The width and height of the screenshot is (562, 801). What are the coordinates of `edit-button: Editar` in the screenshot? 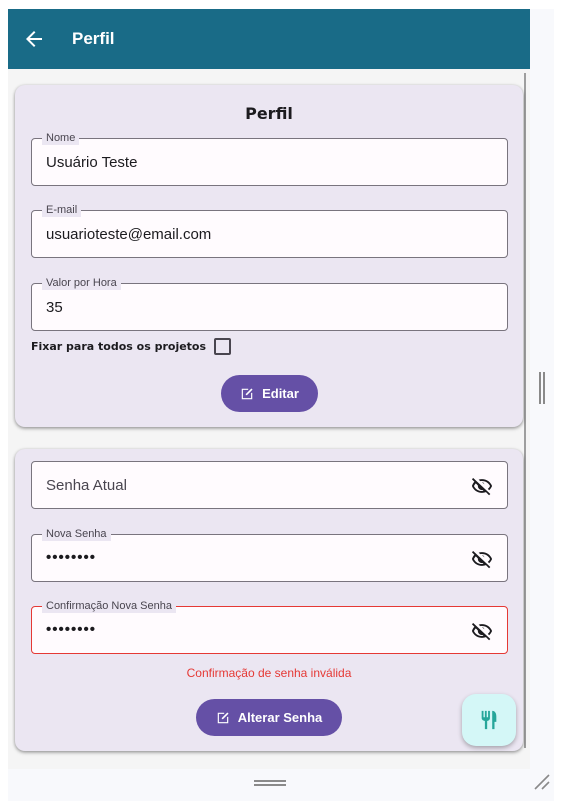 It's located at (269, 393).